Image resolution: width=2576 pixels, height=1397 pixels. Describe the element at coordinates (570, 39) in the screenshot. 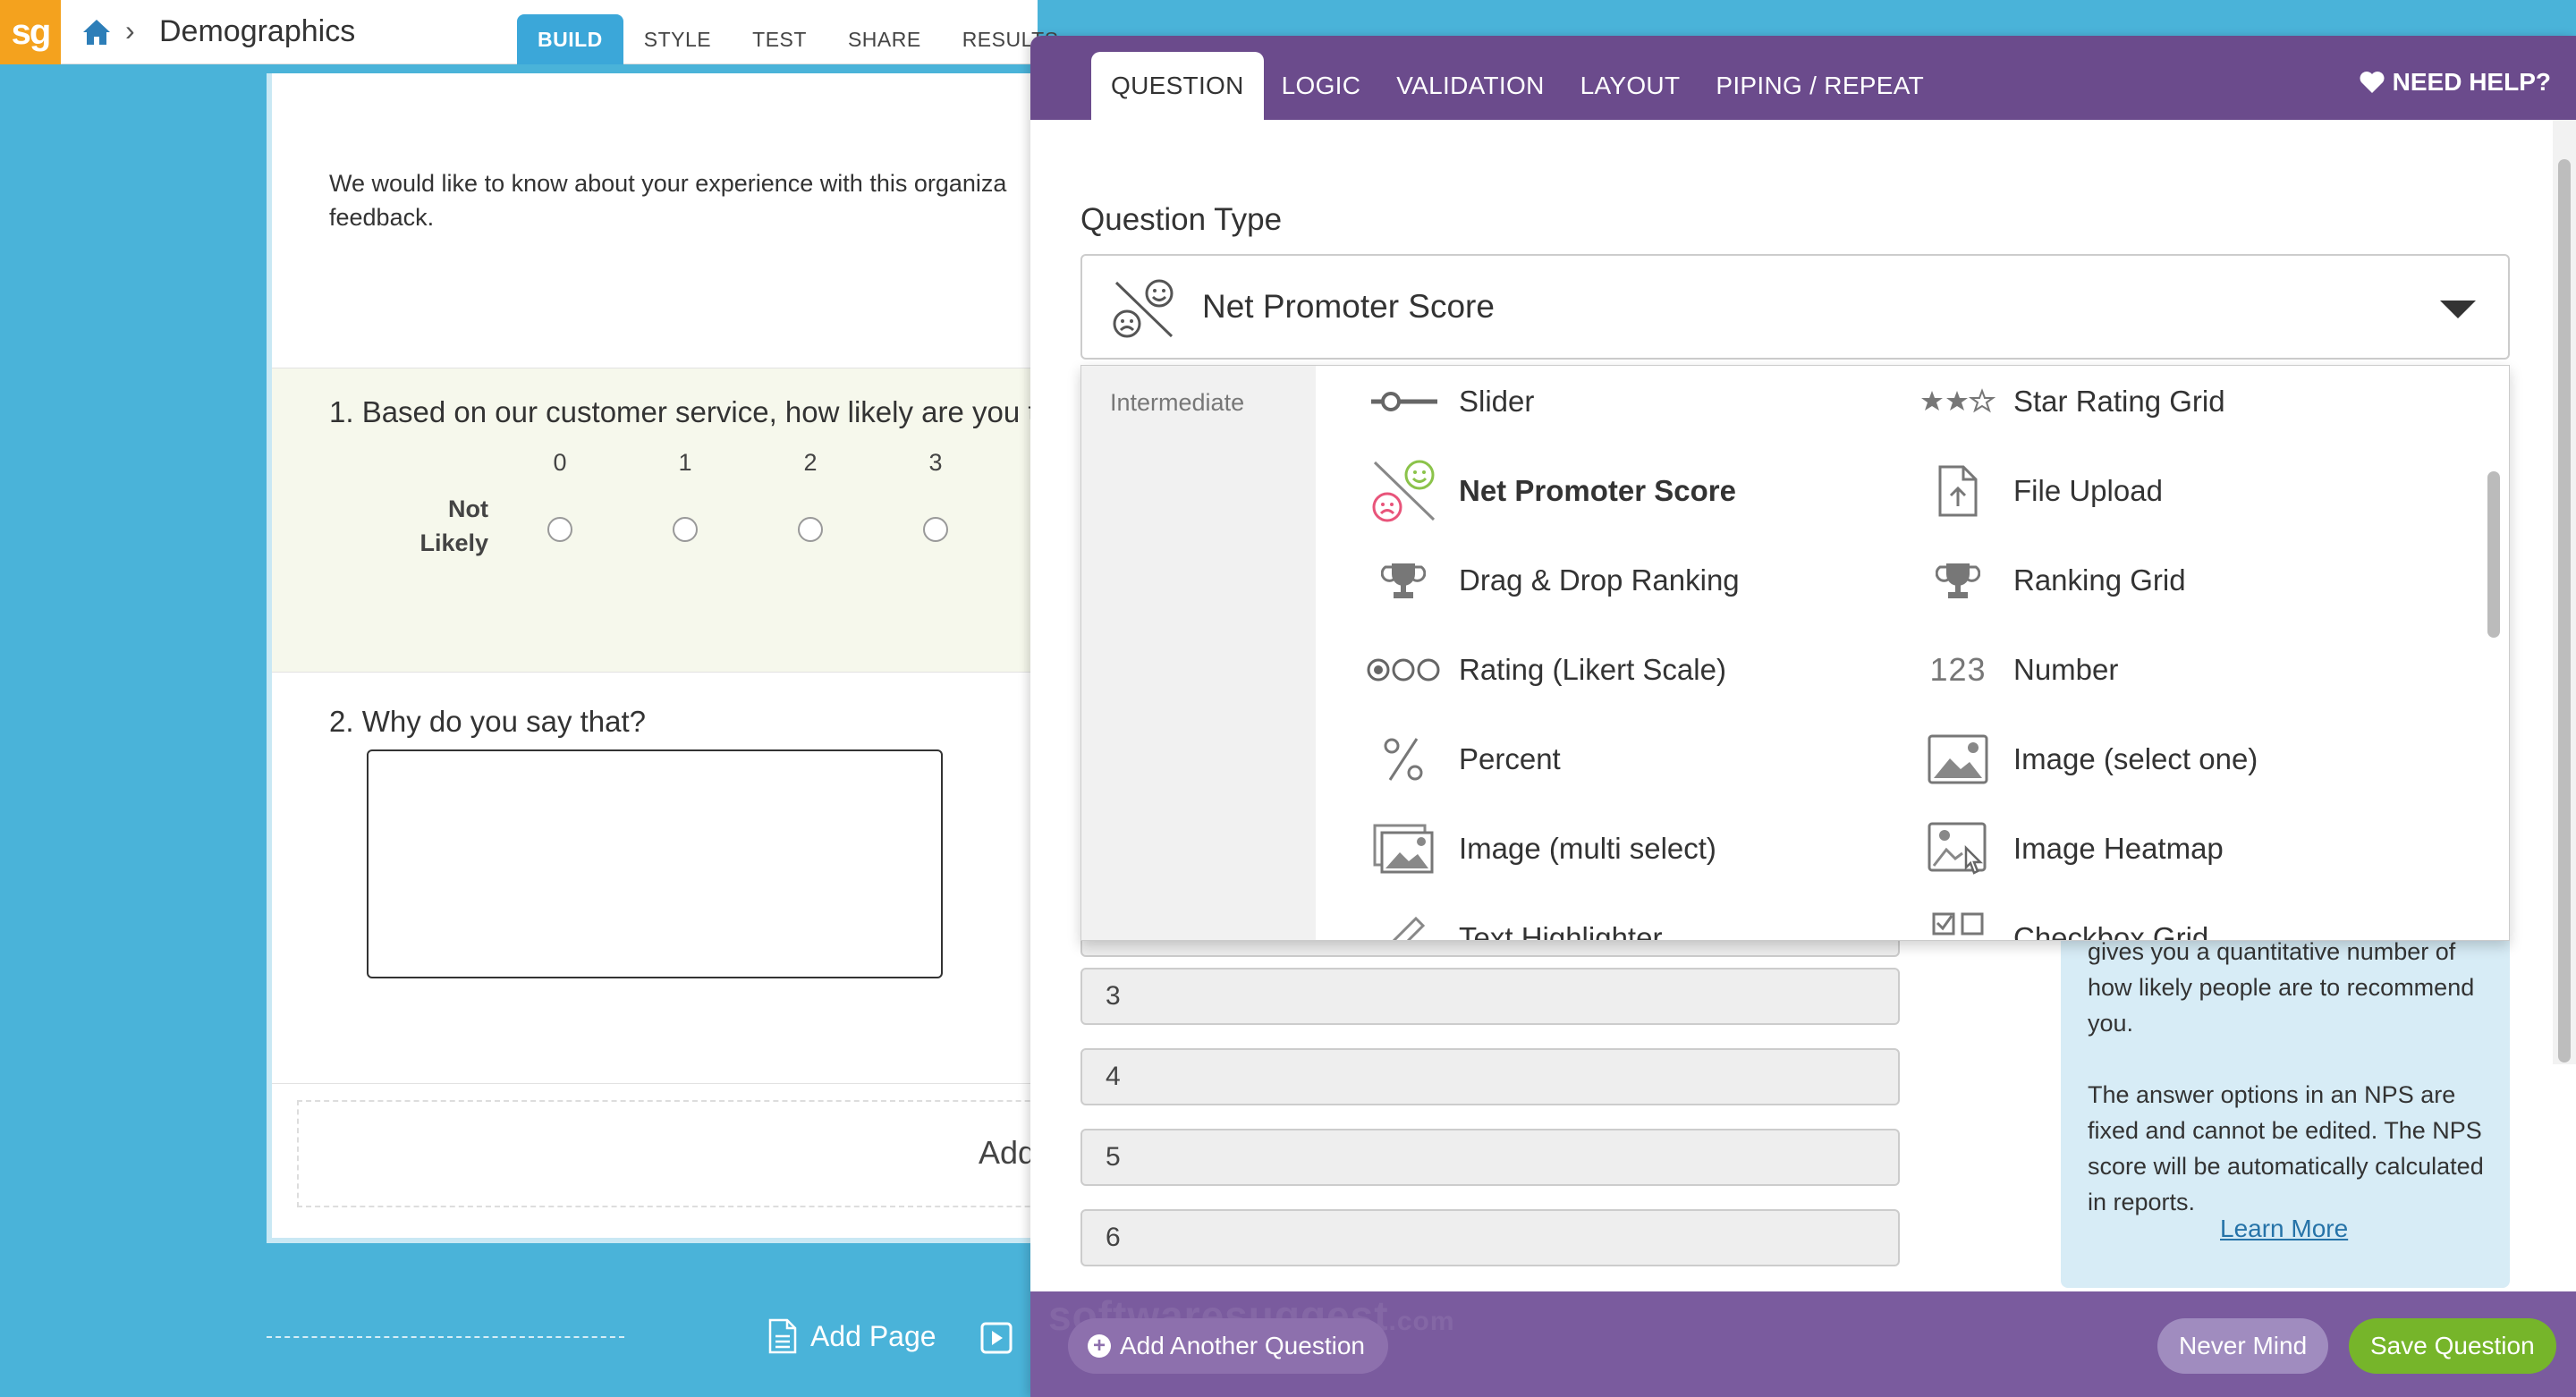

I see `tab-build: BUILD` at that location.